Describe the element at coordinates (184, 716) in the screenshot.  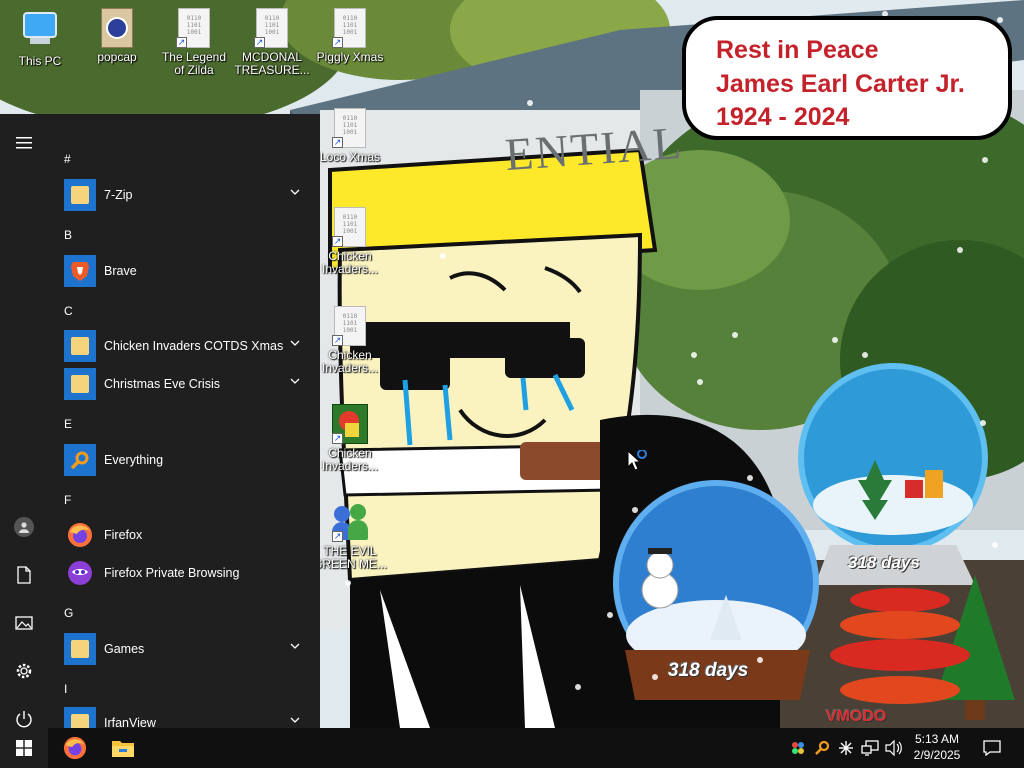
I see `app-item-irfanview: IrfanView` at that location.